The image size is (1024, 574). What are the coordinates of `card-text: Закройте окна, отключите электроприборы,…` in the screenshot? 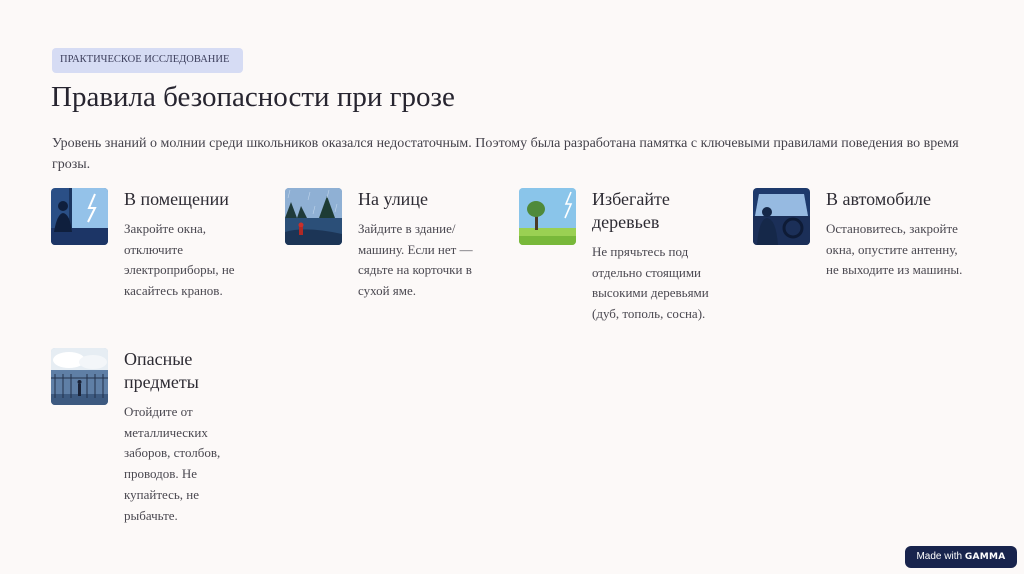 It's located at (179, 260).